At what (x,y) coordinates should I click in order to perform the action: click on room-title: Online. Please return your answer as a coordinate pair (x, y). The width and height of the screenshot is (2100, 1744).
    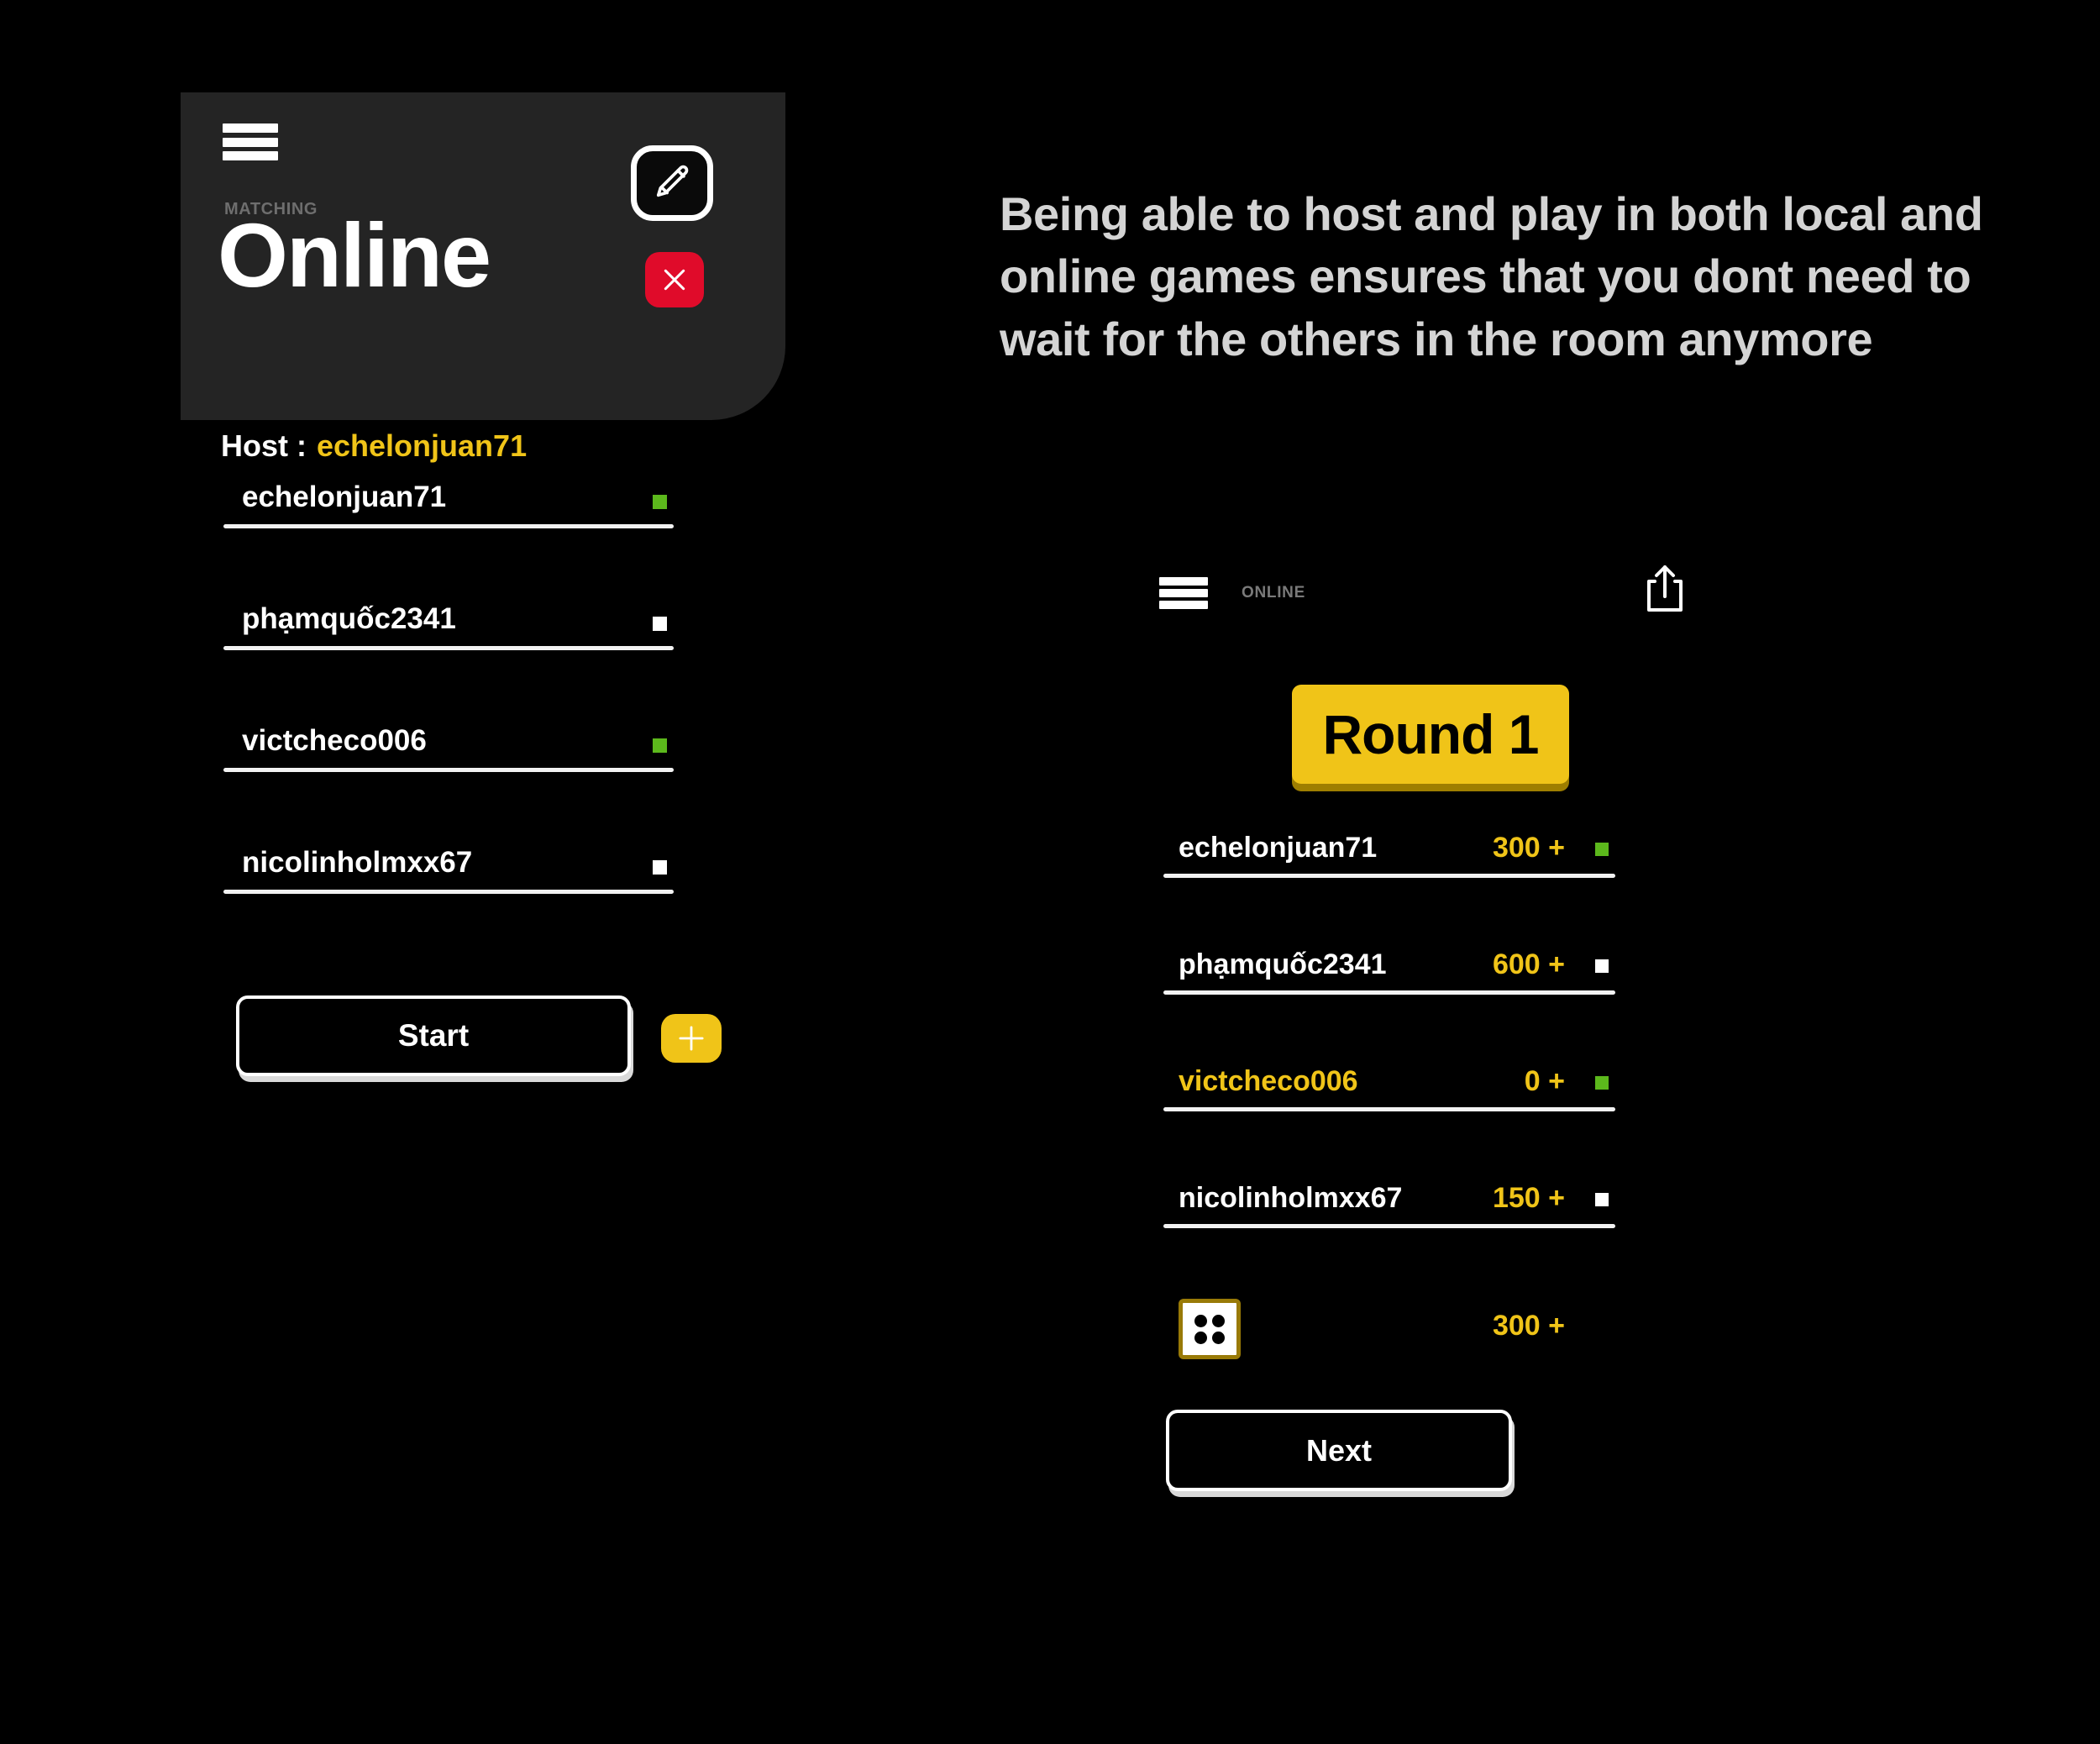
    Looking at the image, I should click on (354, 255).